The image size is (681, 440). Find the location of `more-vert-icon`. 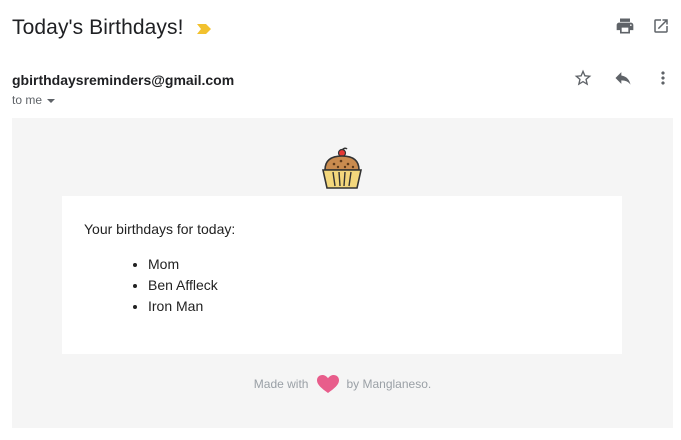

more-vert-icon is located at coordinates (663, 80).